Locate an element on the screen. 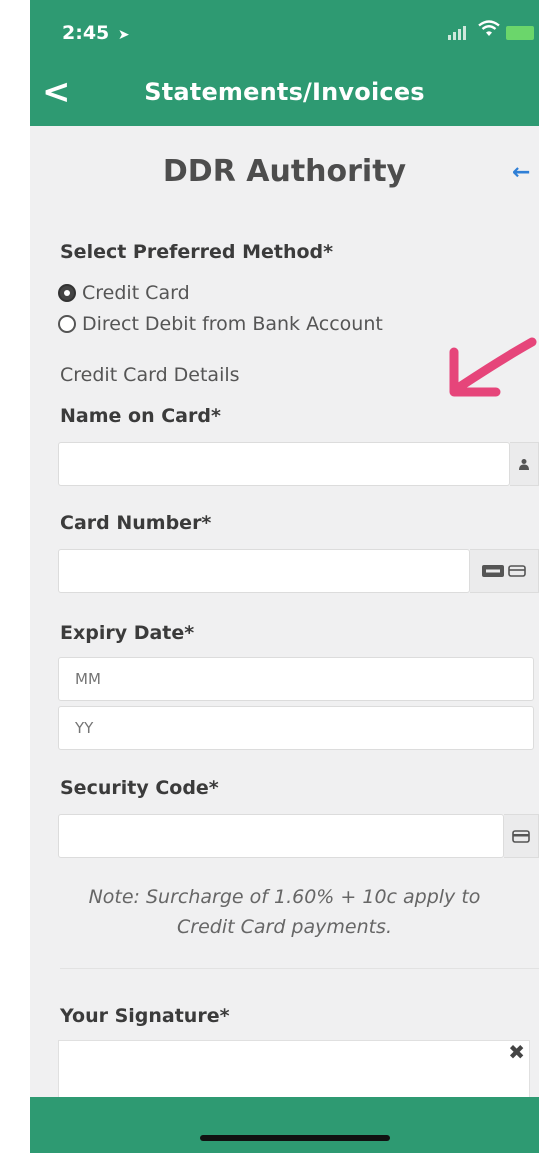 This screenshot has height=1153, width=539. status-time: 2:45 ➤ is located at coordinates (96, 33).